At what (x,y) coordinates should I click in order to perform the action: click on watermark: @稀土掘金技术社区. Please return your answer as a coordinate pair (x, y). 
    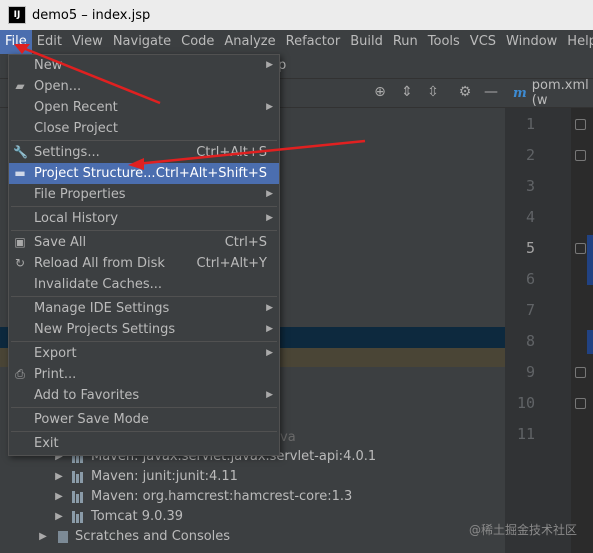
    Looking at the image, I should click on (522, 530).